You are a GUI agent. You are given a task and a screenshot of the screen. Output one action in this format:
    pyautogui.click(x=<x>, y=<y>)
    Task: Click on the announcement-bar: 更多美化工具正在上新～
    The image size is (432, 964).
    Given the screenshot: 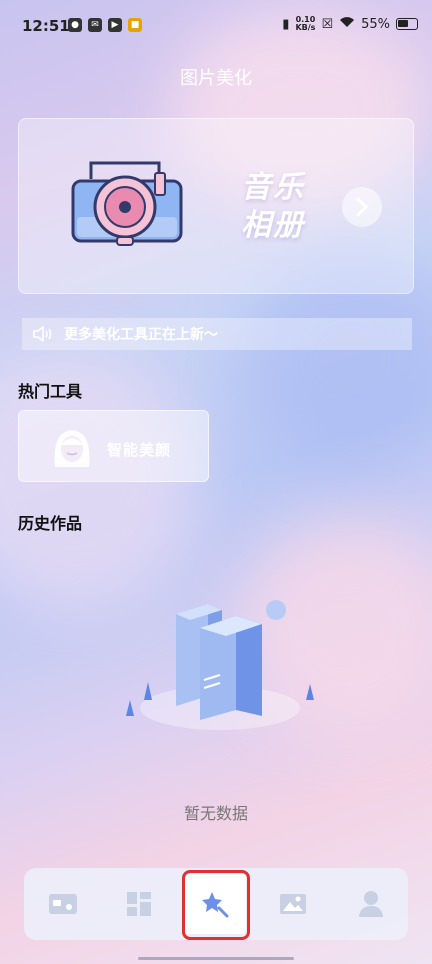 What is the action you would take?
    pyautogui.click(x=217, y=334)
    